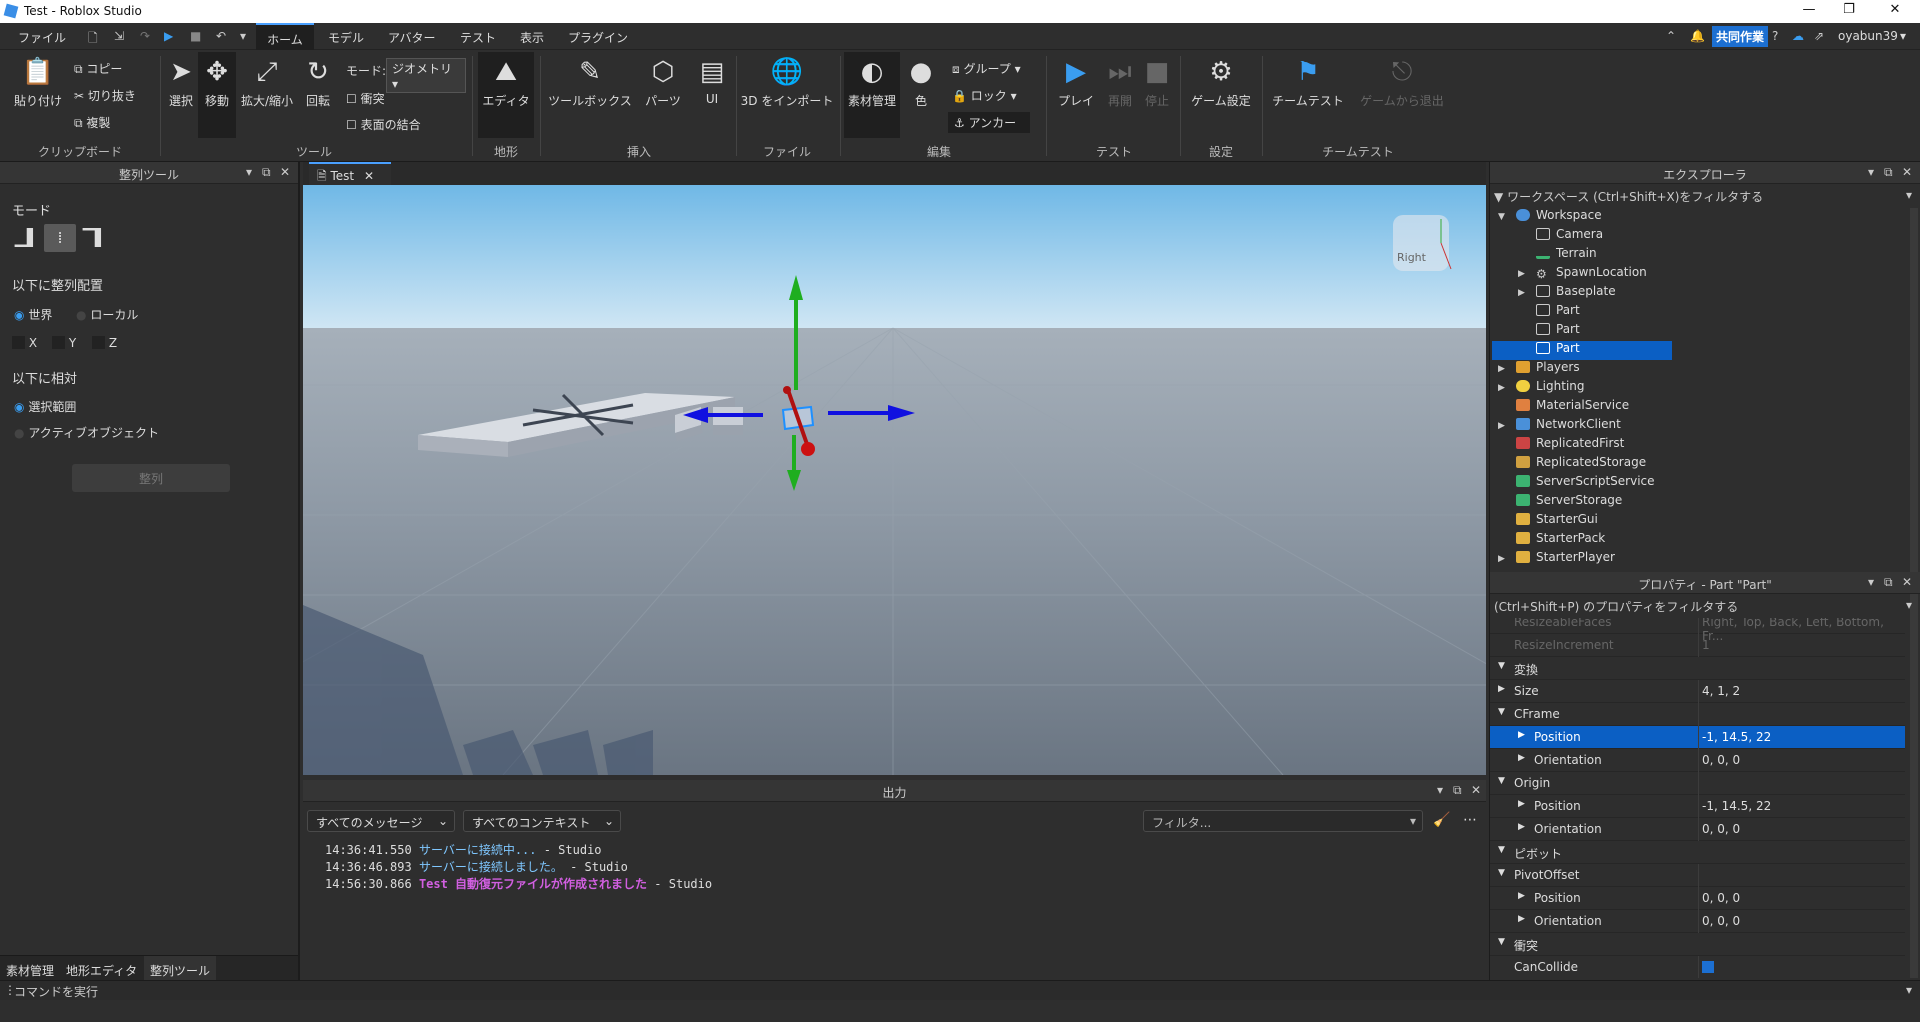 The width and height of the screenshot is (1920, 1022). What do you see at coordinates (1076, 82) in the screenshot?
I see `play-button: ▶ プレイ` at bounding box center [1076, 82].